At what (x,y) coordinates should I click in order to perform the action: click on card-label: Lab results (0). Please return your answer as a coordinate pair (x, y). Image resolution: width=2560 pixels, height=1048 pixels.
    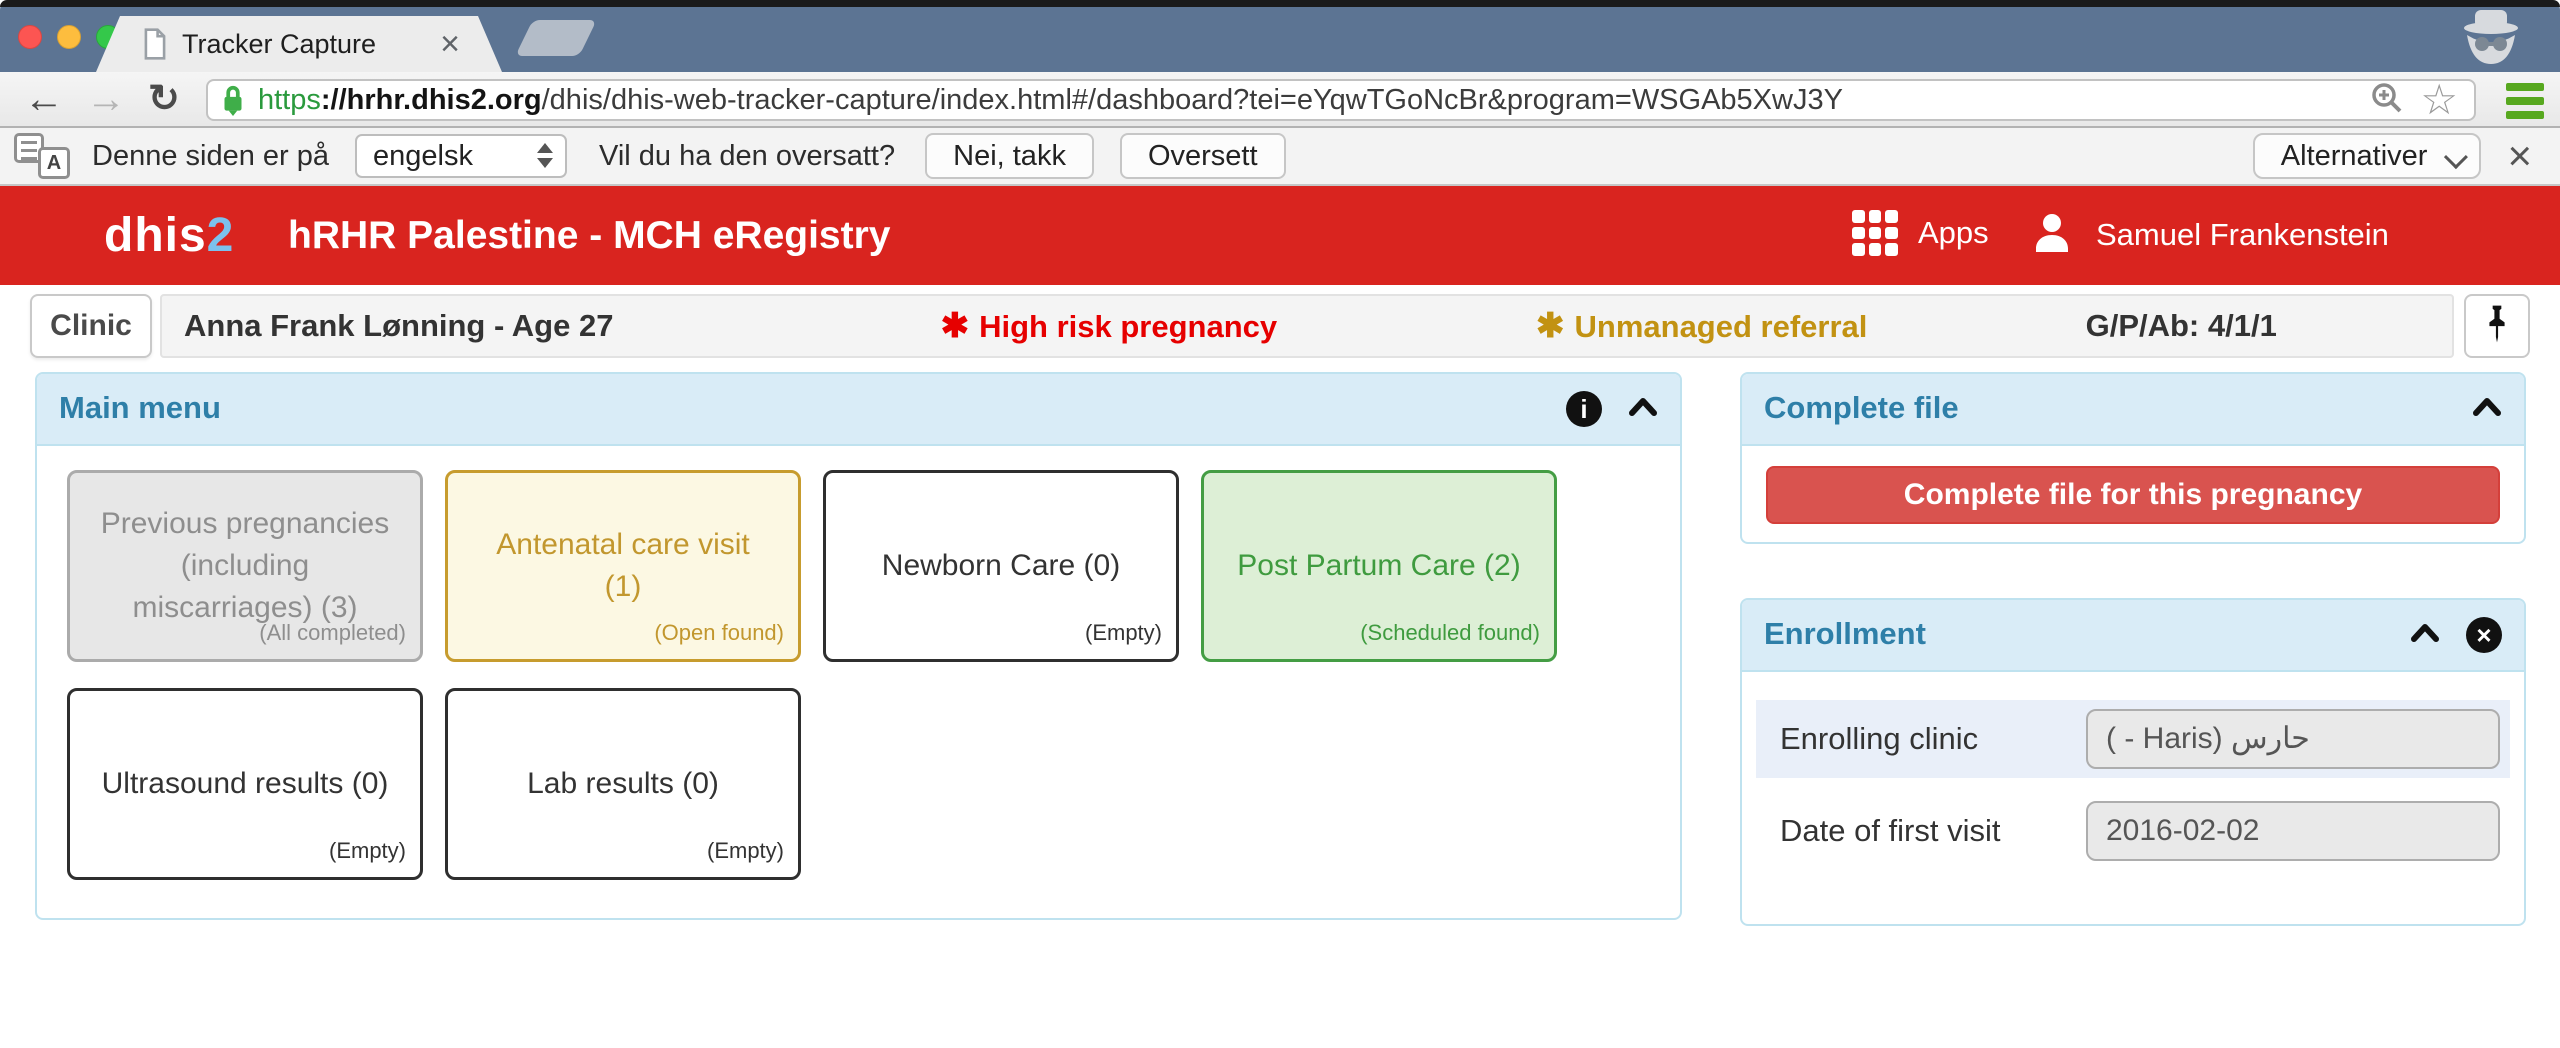
    Looking at the image, I should click on (623, 783).